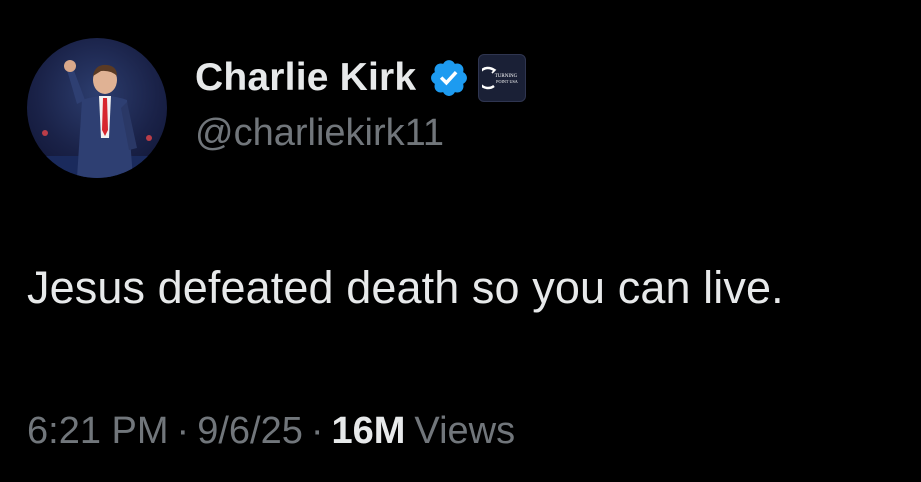  What do you see at coordinates (507, 81) in the screenshot?
I see `affiliate-logo-text-2: POINT USA` at bounding box center [507, 81].